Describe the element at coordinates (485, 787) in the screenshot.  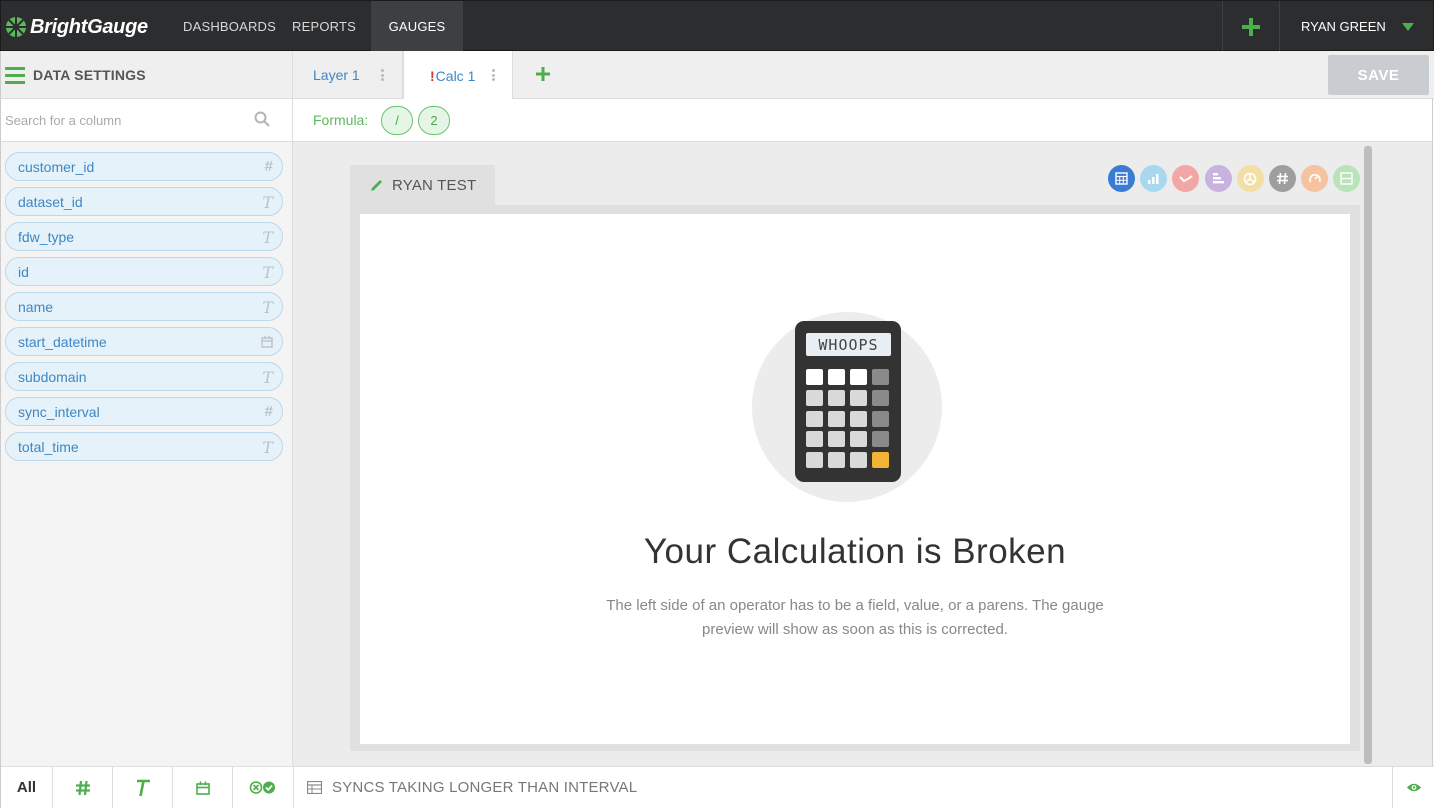
I see `dataset-name: SYNCS TAKING LONGER THAN INTERVAL` at that location.